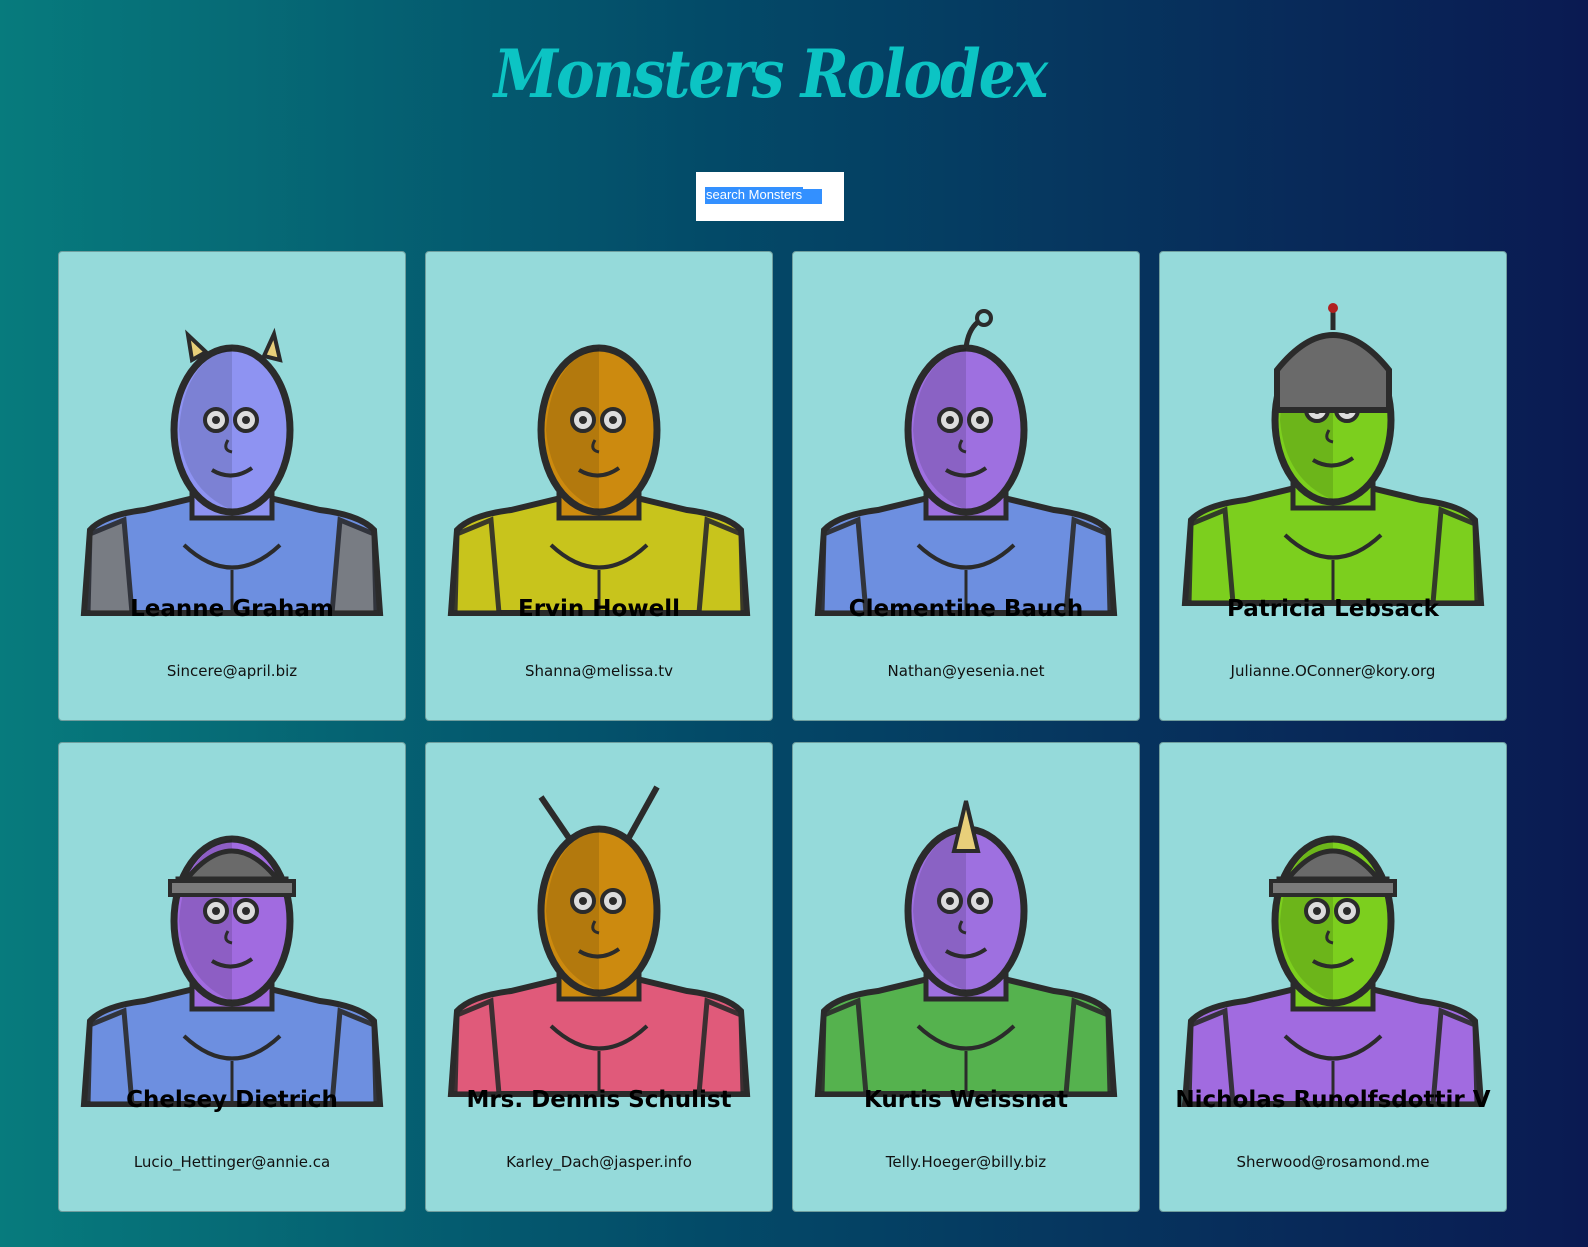 The height and width of the screenshot is (1247, 1588). What do you see at coordinates (232, 1162) in the screenshot?
I see `monster-email: Lucio_Hettinger@annie.ca` at bounding box center [232, 1162].